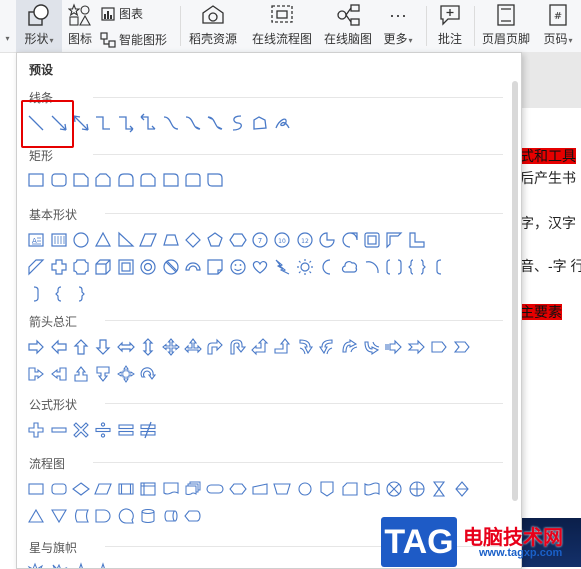  What do you see at coordinates (439, 267) in the screenshot?
I see `left-bracket-shape` at bounding box center [439, 267].